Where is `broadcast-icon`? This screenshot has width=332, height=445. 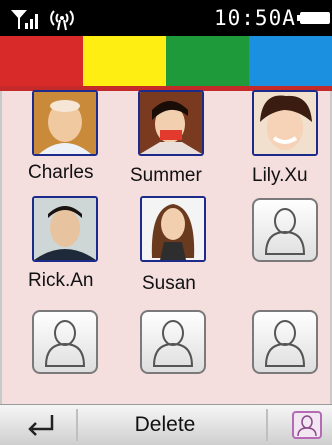
broadcast-icon is located at coordinates (62, 20).